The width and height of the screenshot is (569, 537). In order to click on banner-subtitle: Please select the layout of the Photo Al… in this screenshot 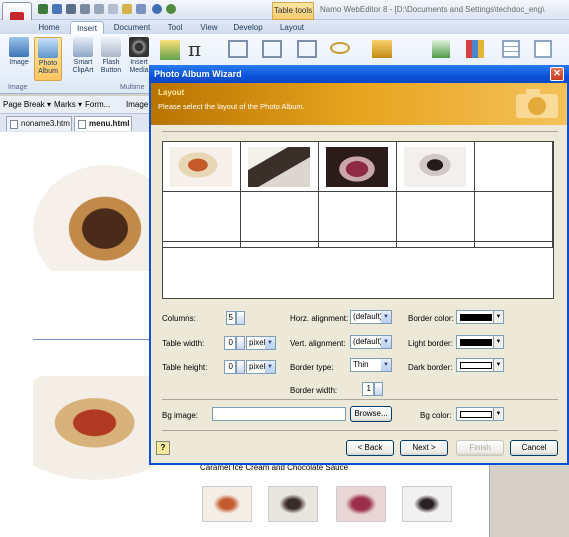, I will do `click(231, 106)`.